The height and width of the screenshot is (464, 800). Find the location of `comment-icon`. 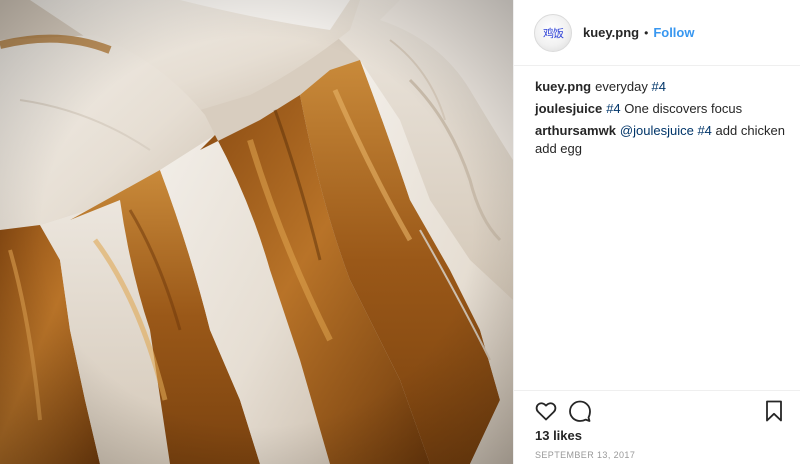

comment-icon is located at coordinates (580, 411).